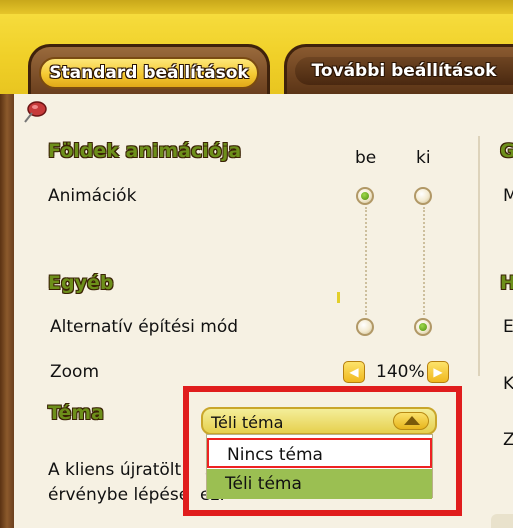 This screenshot has width=513, height=528. What do you see at coordinates (506, 283) in the screenshot?
I see `right-section-title-2: H` at bounding box center [506, 283].